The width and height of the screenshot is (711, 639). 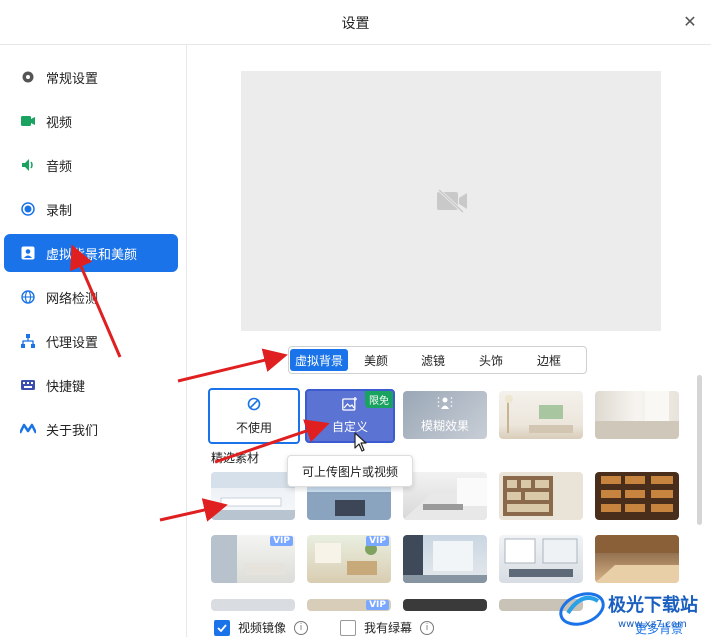 What do you see at coordinates (444, 426) in the screenshot?
I see `option-blur-label: 模糊效果` at bounding box center [444, 426].